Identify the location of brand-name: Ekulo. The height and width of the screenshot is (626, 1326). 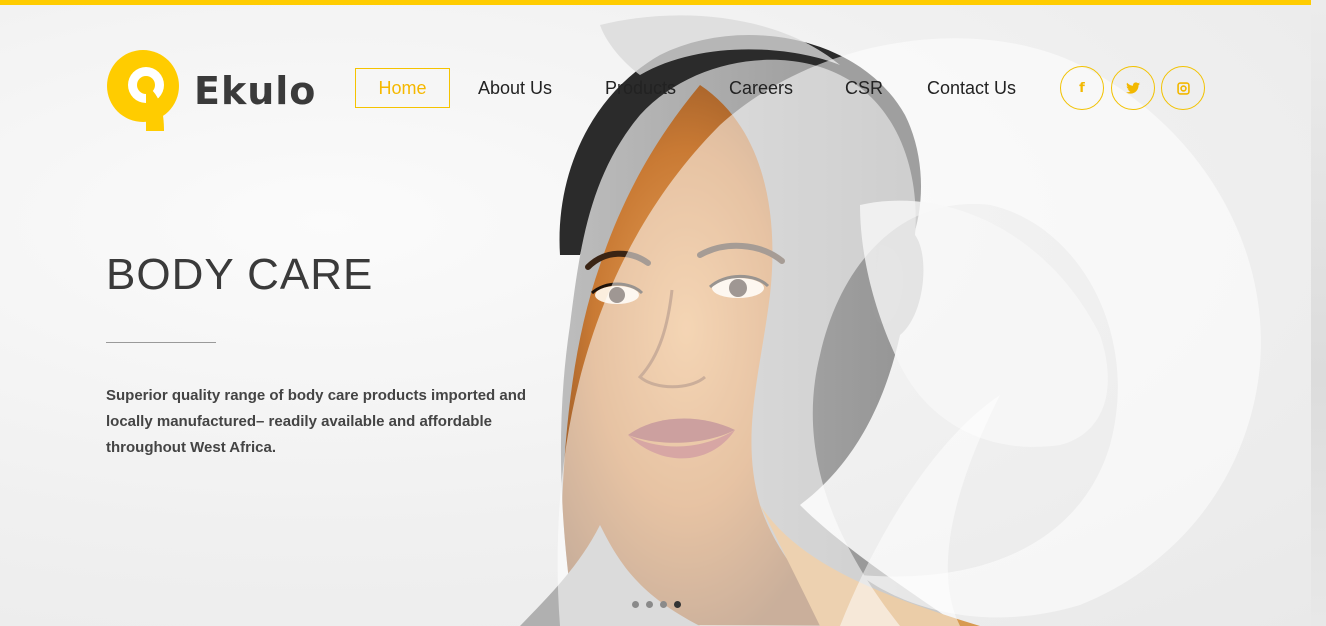
(255, 91).